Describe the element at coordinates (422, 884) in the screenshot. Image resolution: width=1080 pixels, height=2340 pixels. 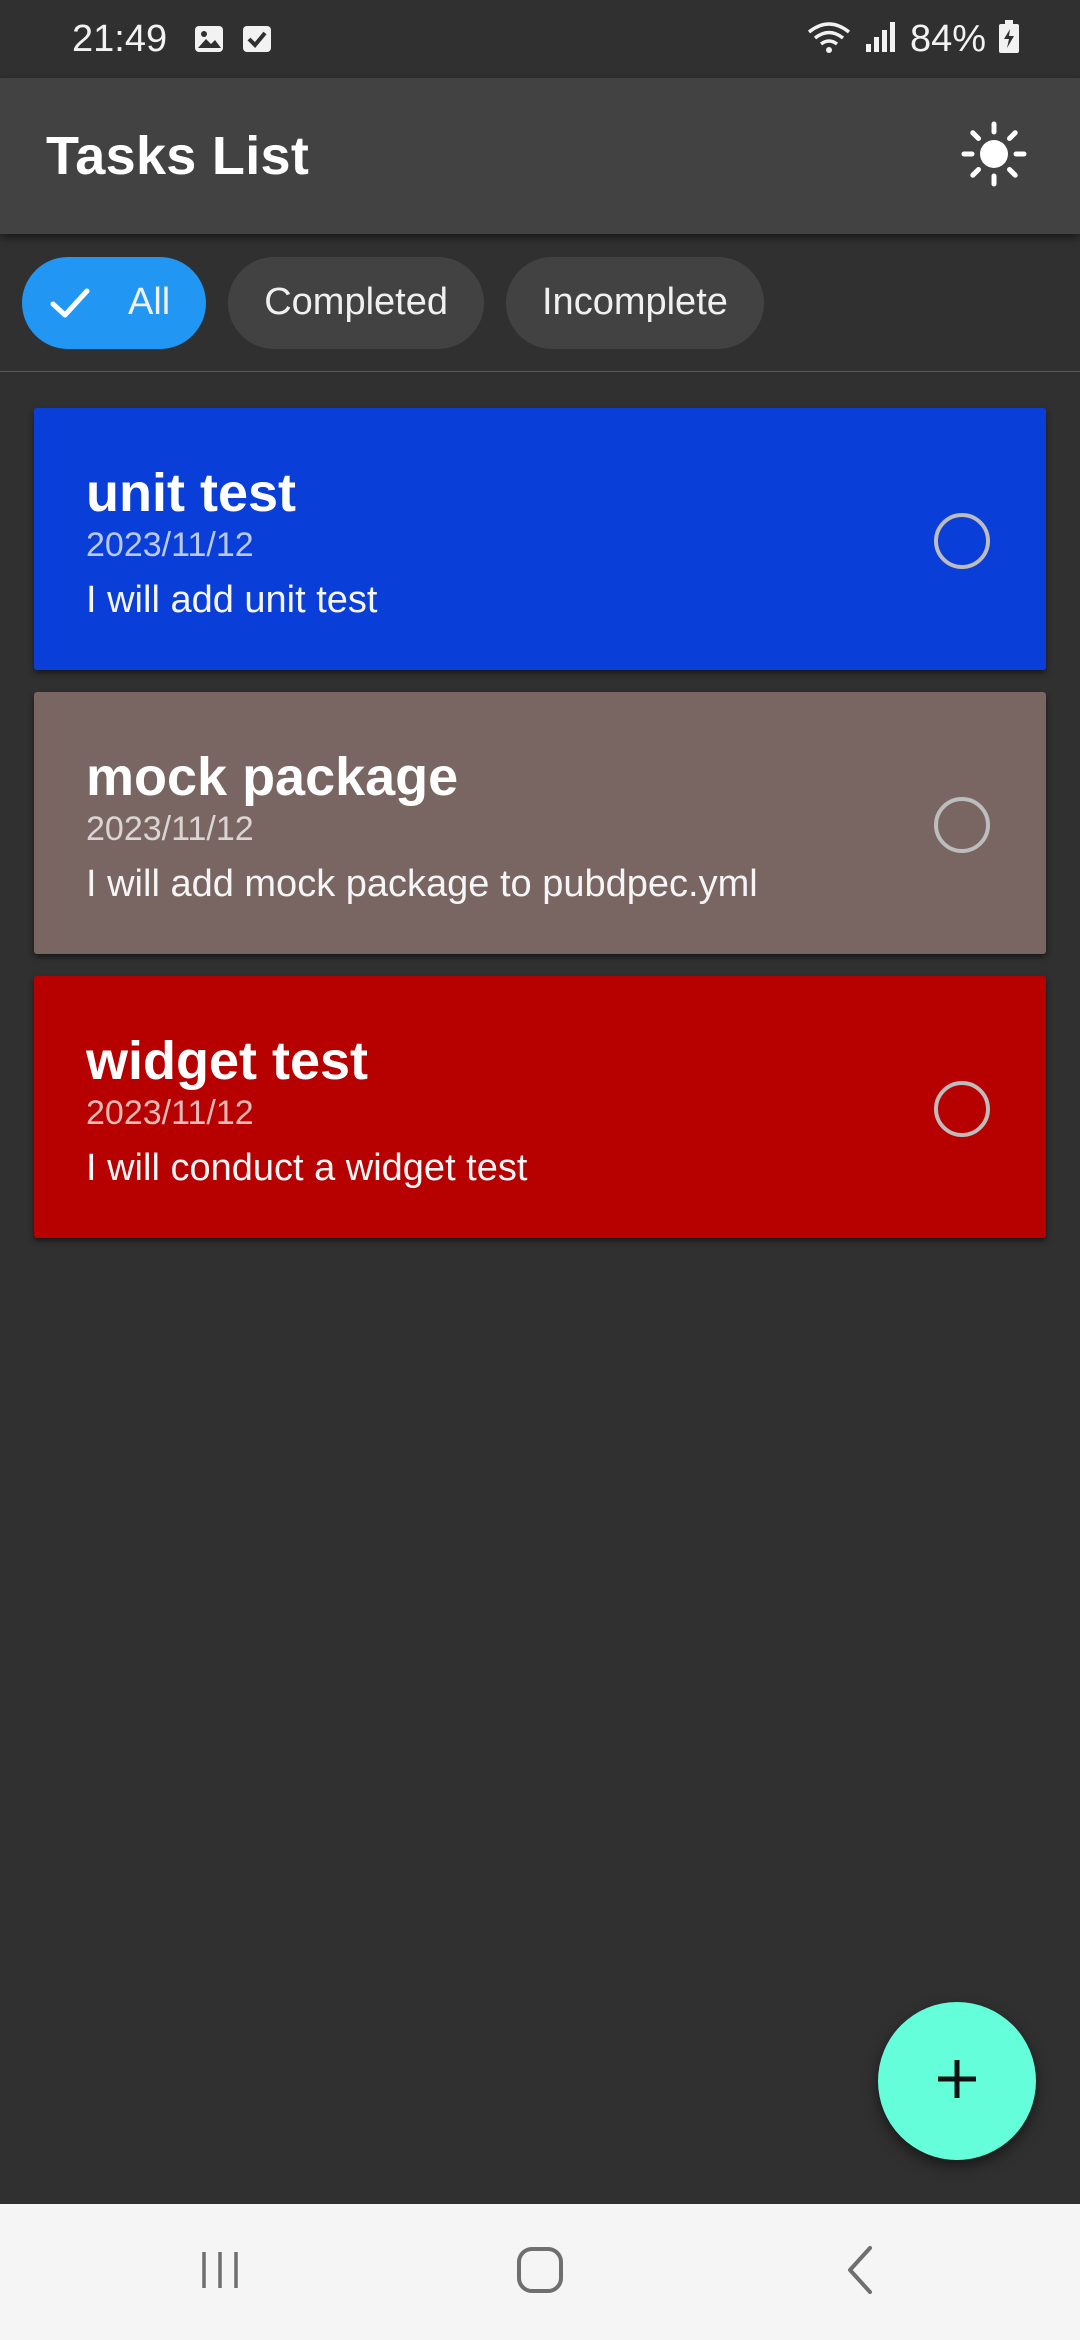
I see `task-description: I will add mock package to pubdpec.yml` at that location.